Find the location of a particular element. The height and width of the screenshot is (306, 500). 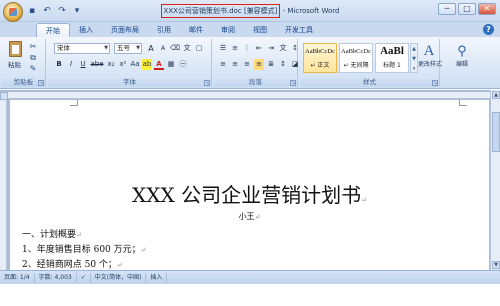

highlight-button: ab is located at coordinates (147, 64).